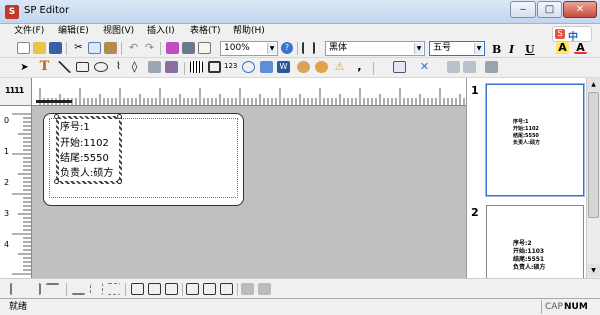 This screenshot has width=600, height=315. I want to click on thumbnail-scrollbar: ▲ ▼, so click(593, 178).